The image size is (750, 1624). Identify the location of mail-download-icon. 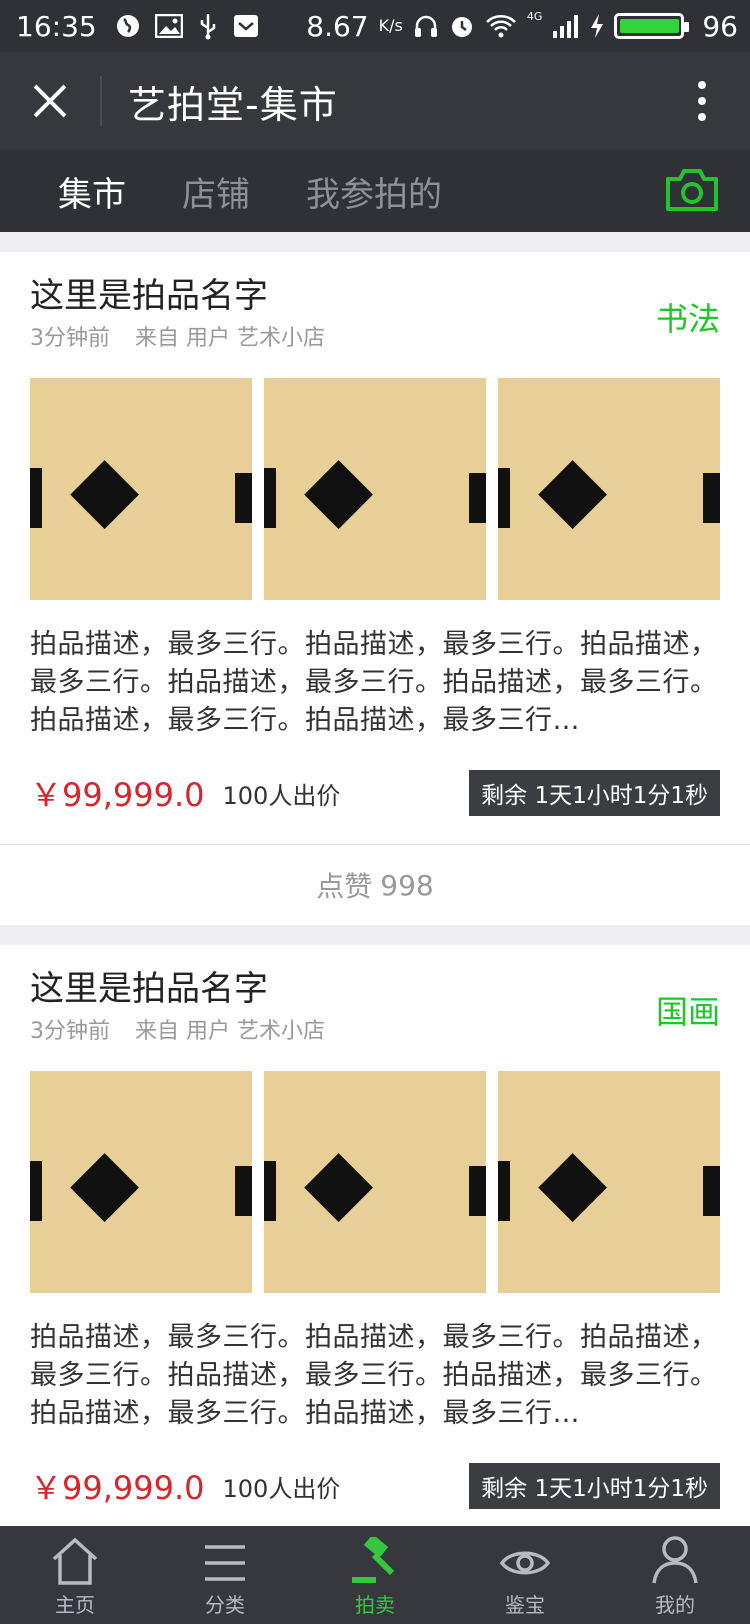
(245, 26).